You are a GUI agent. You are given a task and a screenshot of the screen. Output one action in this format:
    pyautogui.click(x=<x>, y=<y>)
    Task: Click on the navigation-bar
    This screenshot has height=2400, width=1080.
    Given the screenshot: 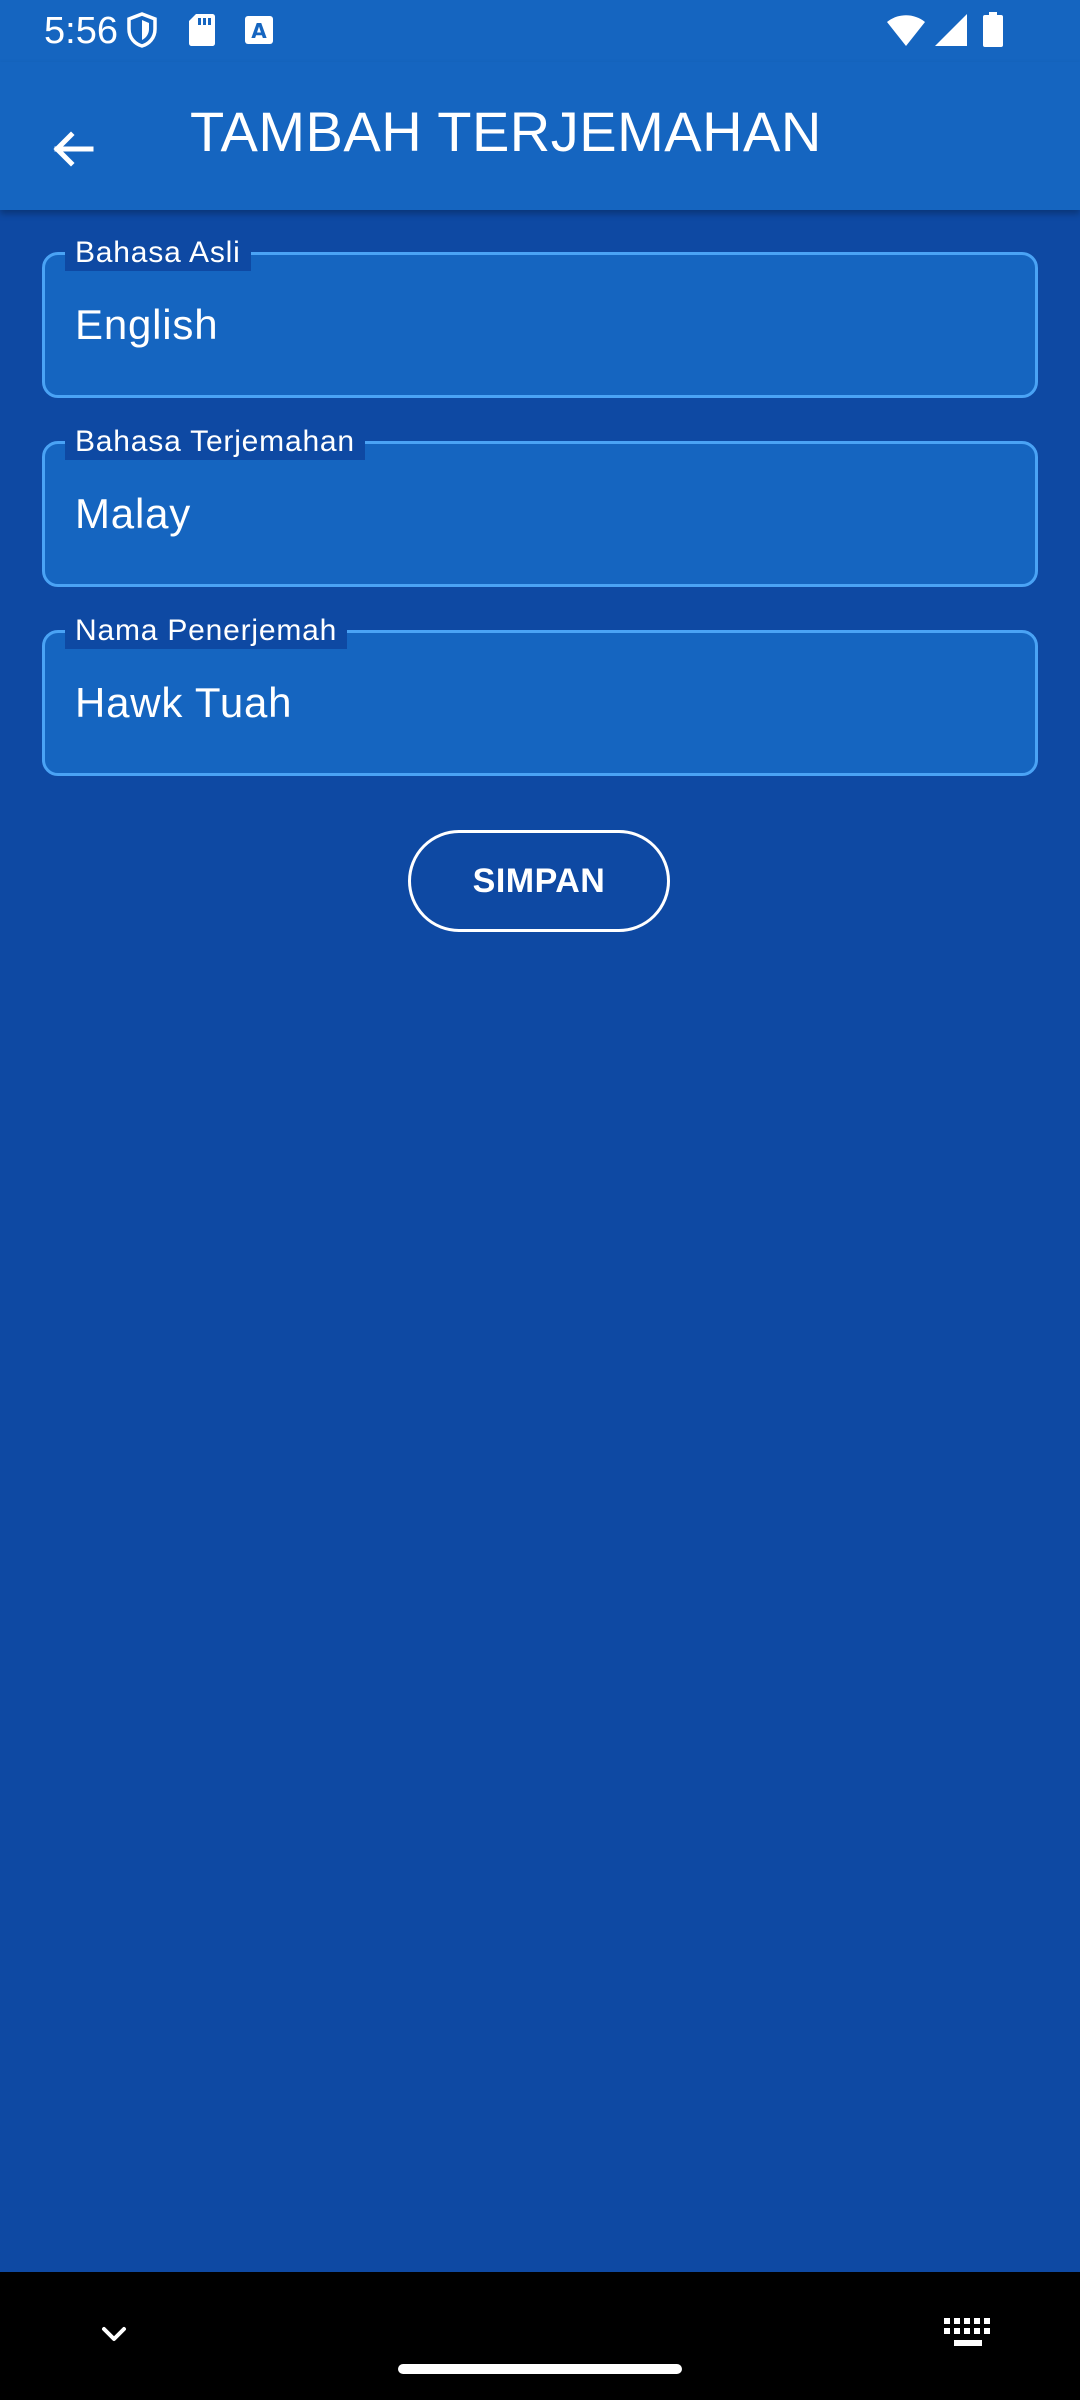 What is the action you would take?
    pyautogui.click(x=540, y=2336)
    